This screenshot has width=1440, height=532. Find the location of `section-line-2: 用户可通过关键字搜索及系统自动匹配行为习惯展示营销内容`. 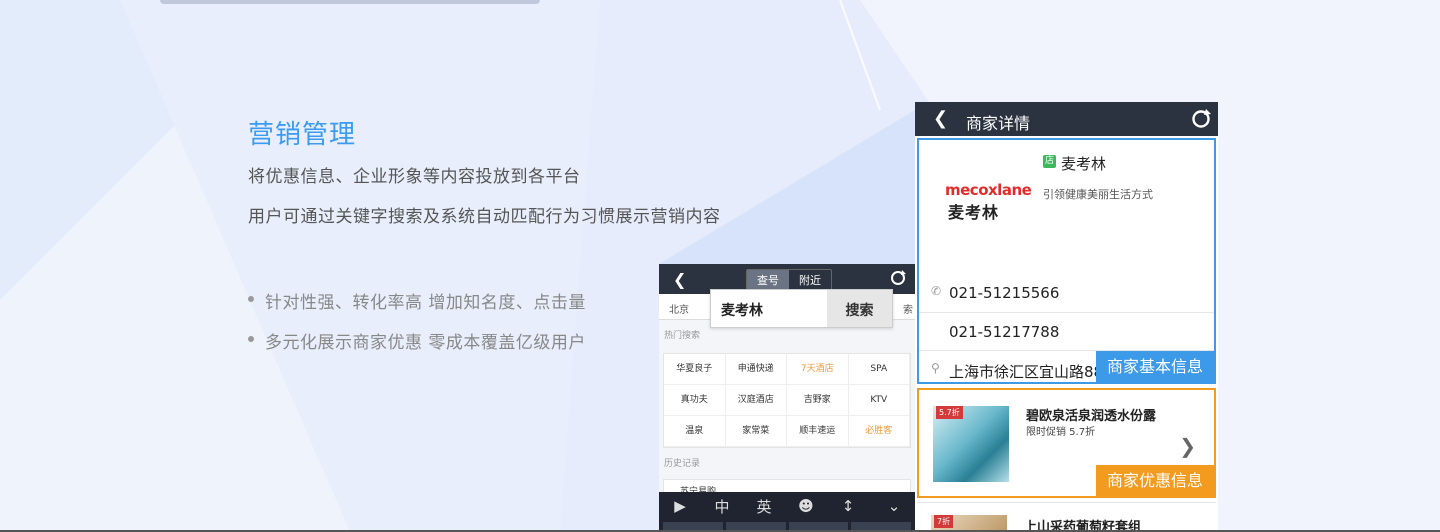

section-line-2: 用户可通过关键字搜索及系统自动匹配行为习惯展示营销内容 is located at coordinates (484, 217).